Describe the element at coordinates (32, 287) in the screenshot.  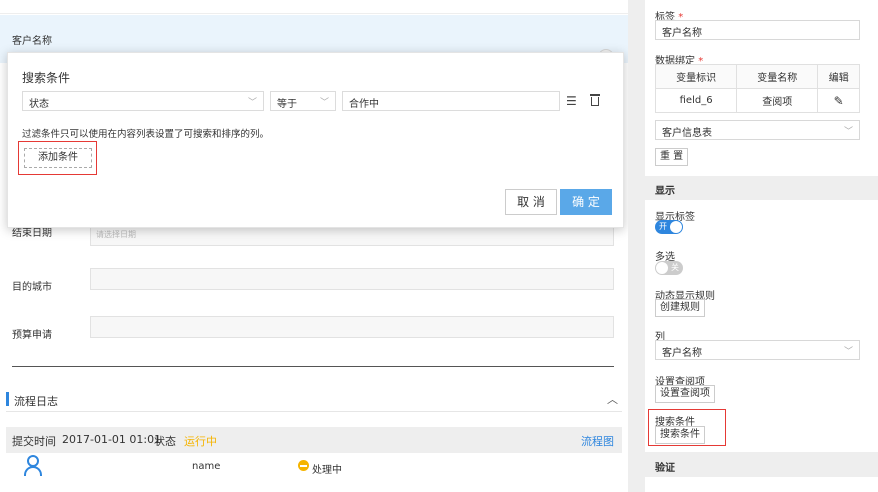
I see `destination-city-label: 目的城市` at that location.